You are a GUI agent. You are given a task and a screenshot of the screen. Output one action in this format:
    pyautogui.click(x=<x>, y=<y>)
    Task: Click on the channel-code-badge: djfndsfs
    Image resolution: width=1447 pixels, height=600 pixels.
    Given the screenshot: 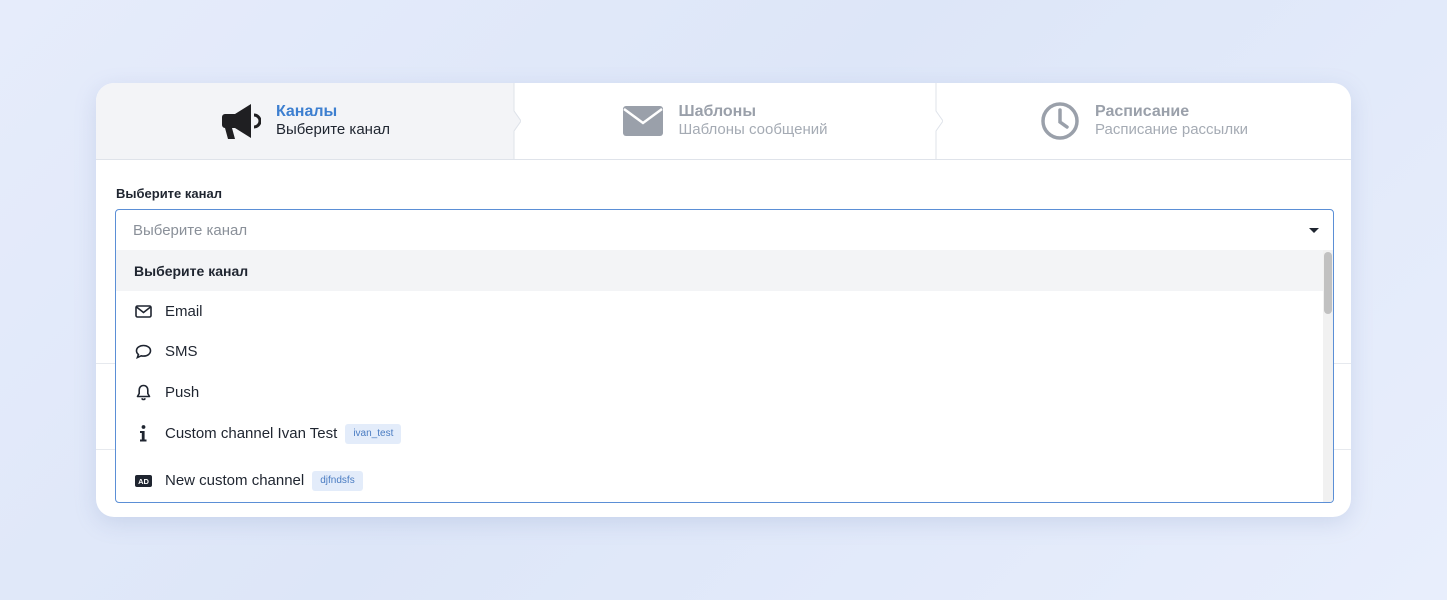 What is the action you would take?
    pyautogui.click(x=337, y=480)
    